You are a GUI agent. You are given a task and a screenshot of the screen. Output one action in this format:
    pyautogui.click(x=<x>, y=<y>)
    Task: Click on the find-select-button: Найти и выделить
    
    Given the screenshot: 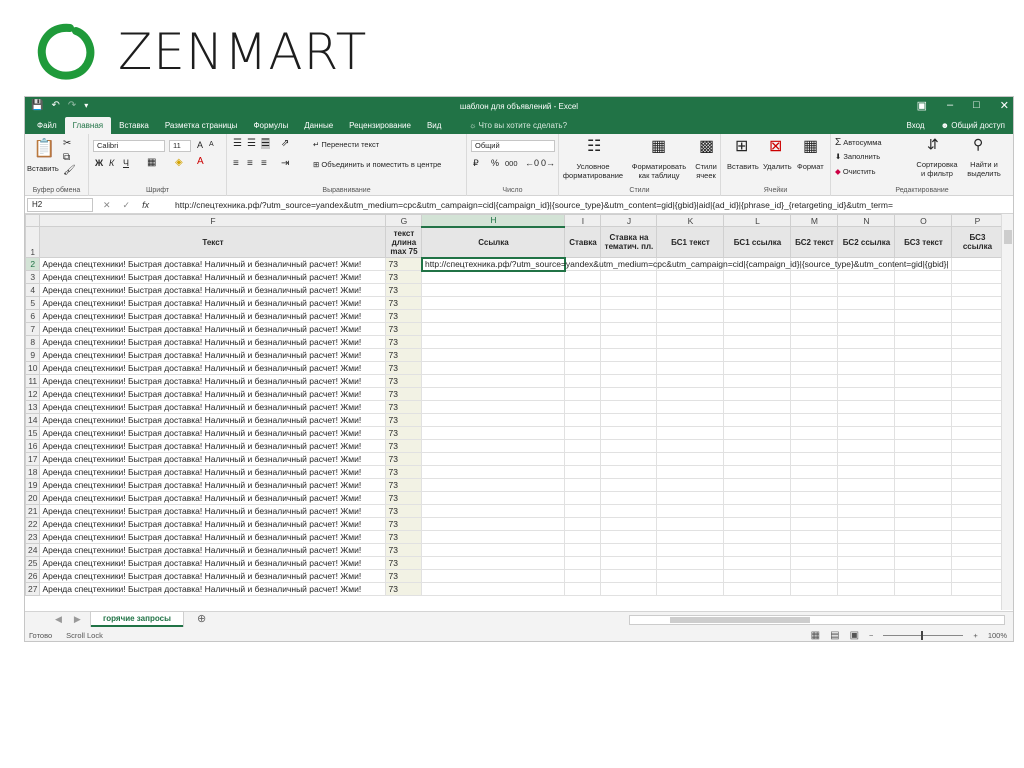 What is the action you would take?
    pyautogui.click(x=984, y=169)
    